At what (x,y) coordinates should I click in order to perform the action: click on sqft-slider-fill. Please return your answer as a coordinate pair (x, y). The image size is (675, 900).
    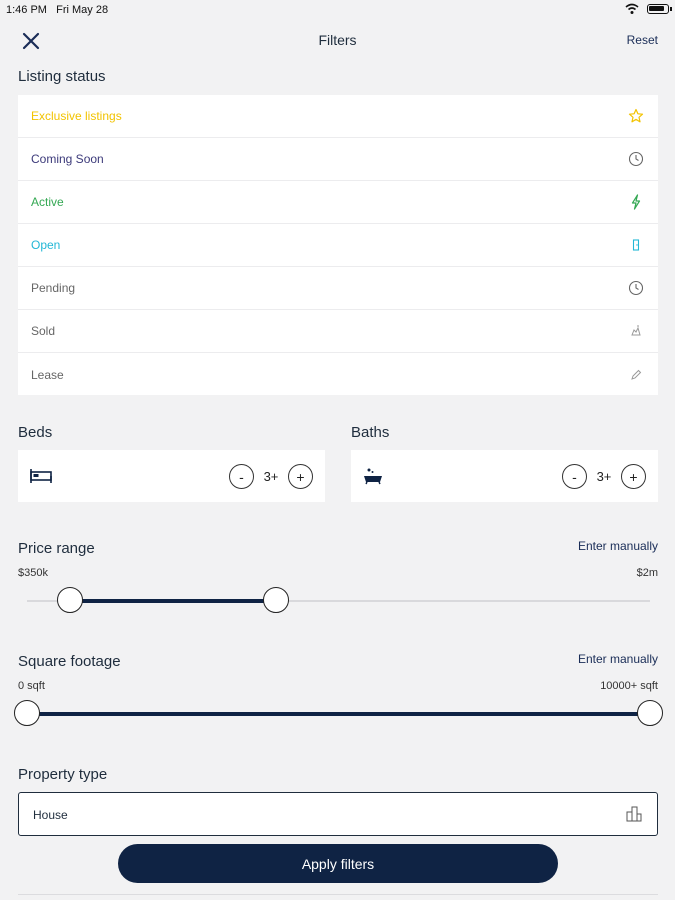
    Looking at the image, I should click on (338, 714).